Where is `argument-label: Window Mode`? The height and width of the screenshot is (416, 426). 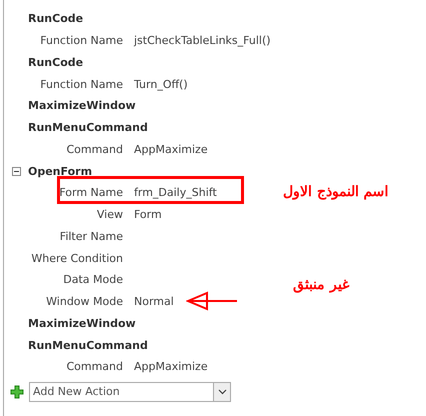 argument-label: Window Mode is located at coordinates (84, 301).